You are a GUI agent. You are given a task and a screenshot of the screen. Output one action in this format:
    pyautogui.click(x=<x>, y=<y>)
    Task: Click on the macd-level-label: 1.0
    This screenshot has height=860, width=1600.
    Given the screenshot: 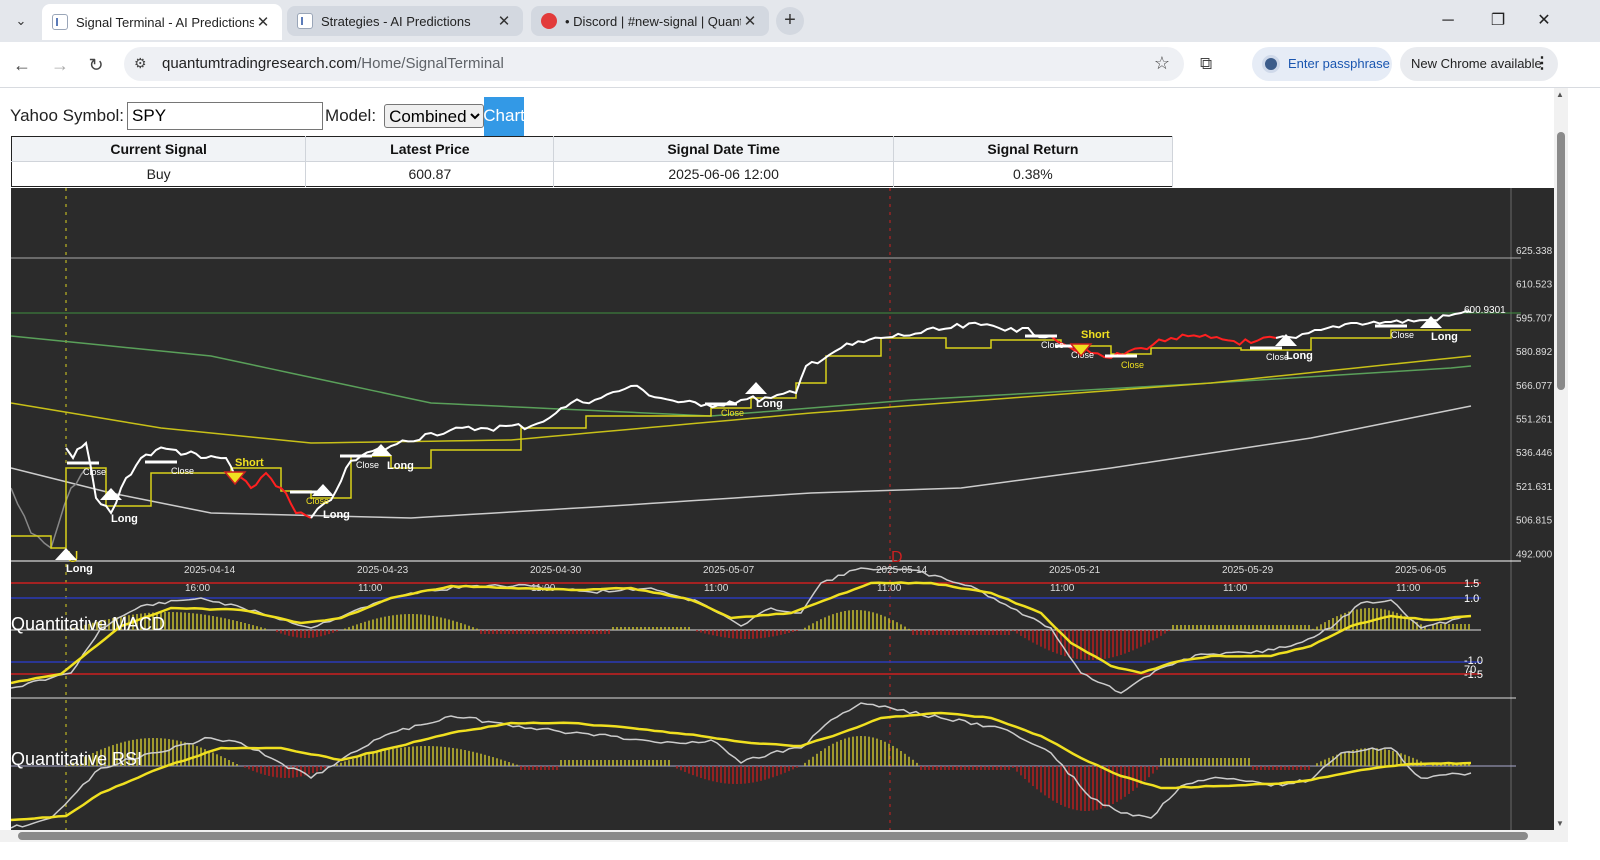 What is the action you would take?
    pyautogui.click(x=1471, y=599)
    